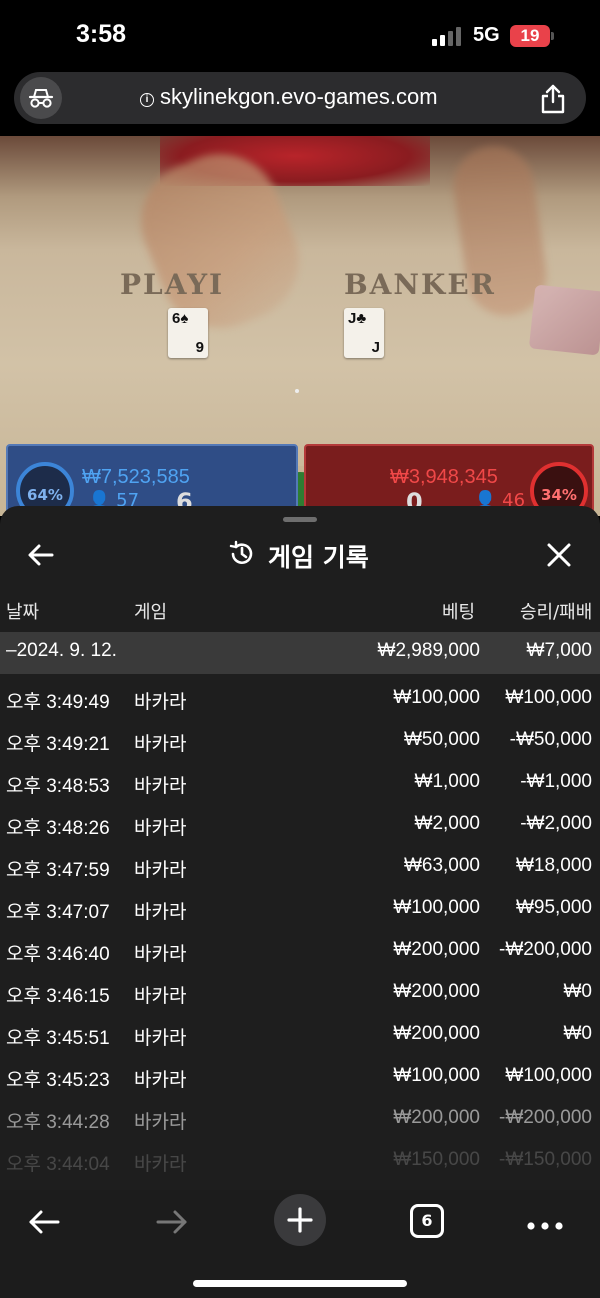 Image resolution: width=600 pixels, height=1298 pixels. I want to click on history-row: 오후 3:45:51 바카라 ₩200,000 ₩0, so click(300, 1035).